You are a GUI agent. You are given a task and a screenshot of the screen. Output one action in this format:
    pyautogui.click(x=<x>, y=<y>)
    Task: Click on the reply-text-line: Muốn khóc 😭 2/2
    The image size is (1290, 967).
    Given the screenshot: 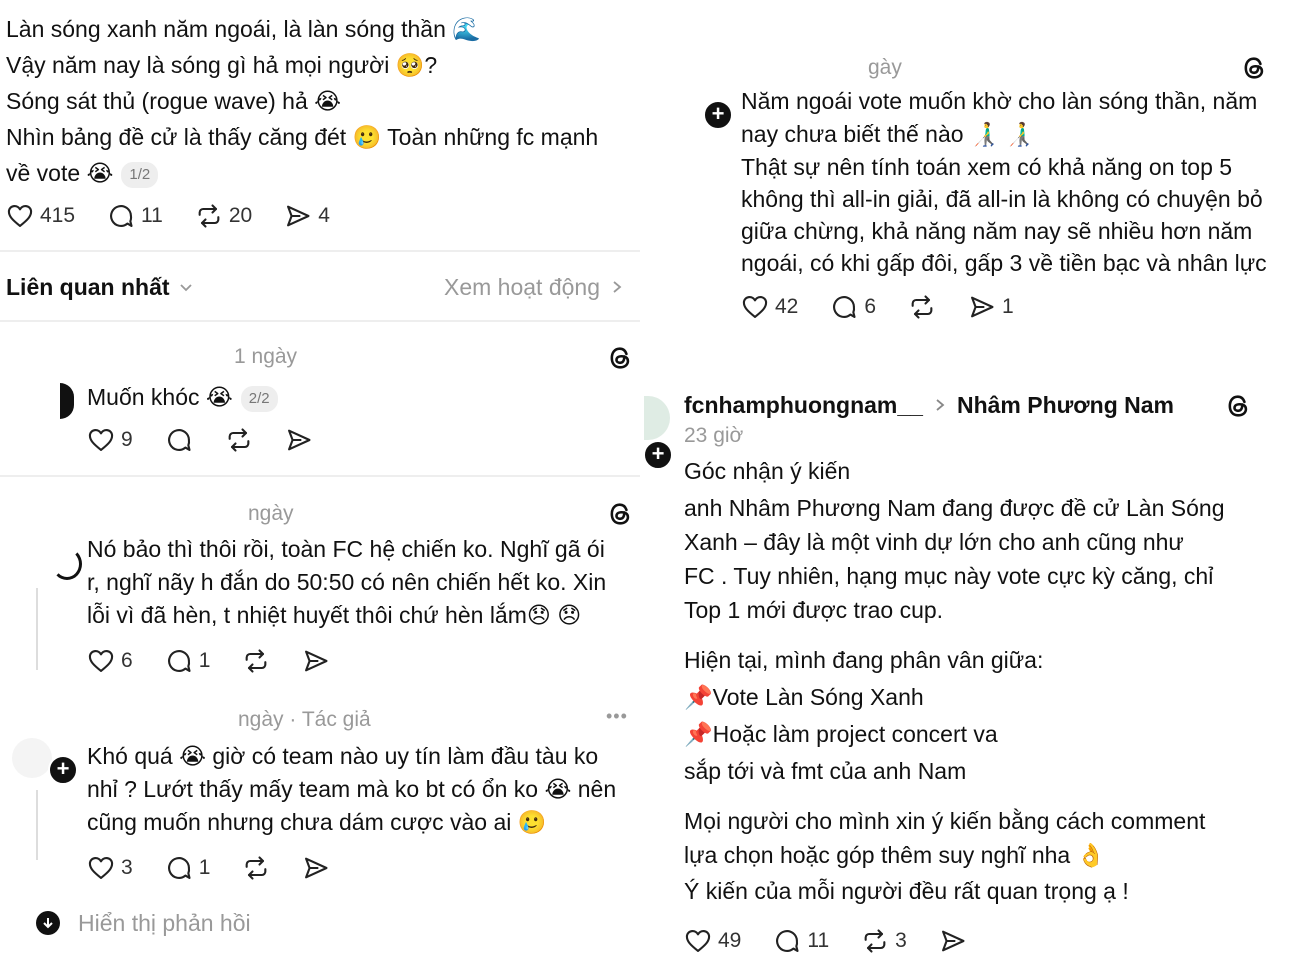 What is the action you would take?
    pyautogui.click(x=182, y=397)
    